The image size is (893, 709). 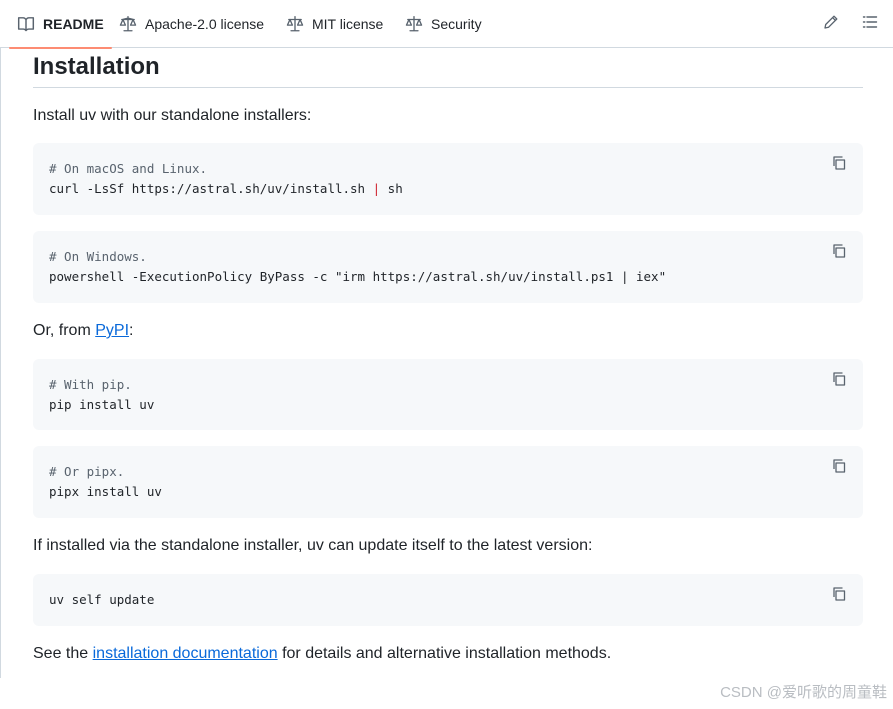 What do you see at coordinates (0, 363) in the screenshot?
I see `content-left-border` at bounding box center [0, 363].